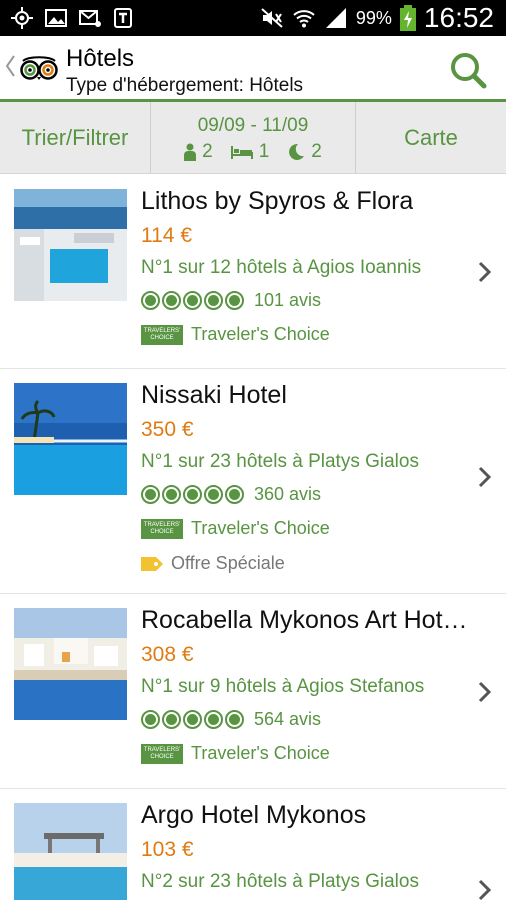 The image size is (506, 900). I want to click on bubble-rating: 360 avis, so click(231, 494).